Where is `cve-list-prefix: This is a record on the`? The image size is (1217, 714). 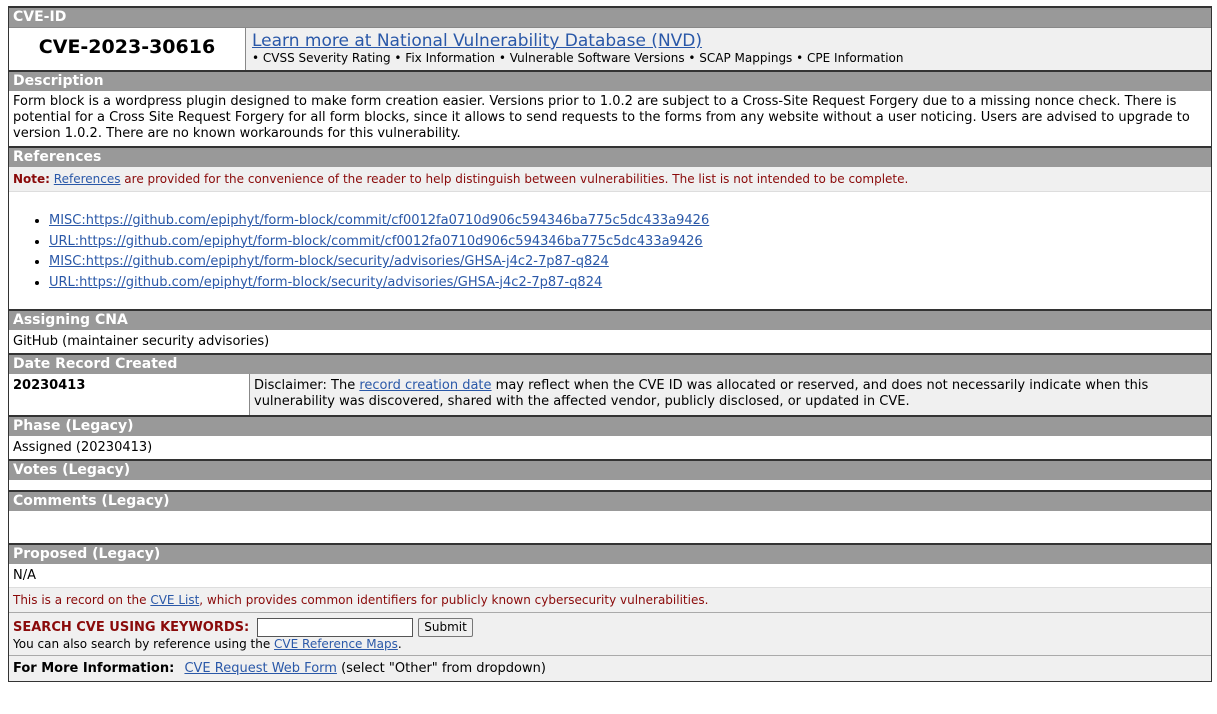
cve-list-prefix: This is a record on the is located at coordinates (82, 600).